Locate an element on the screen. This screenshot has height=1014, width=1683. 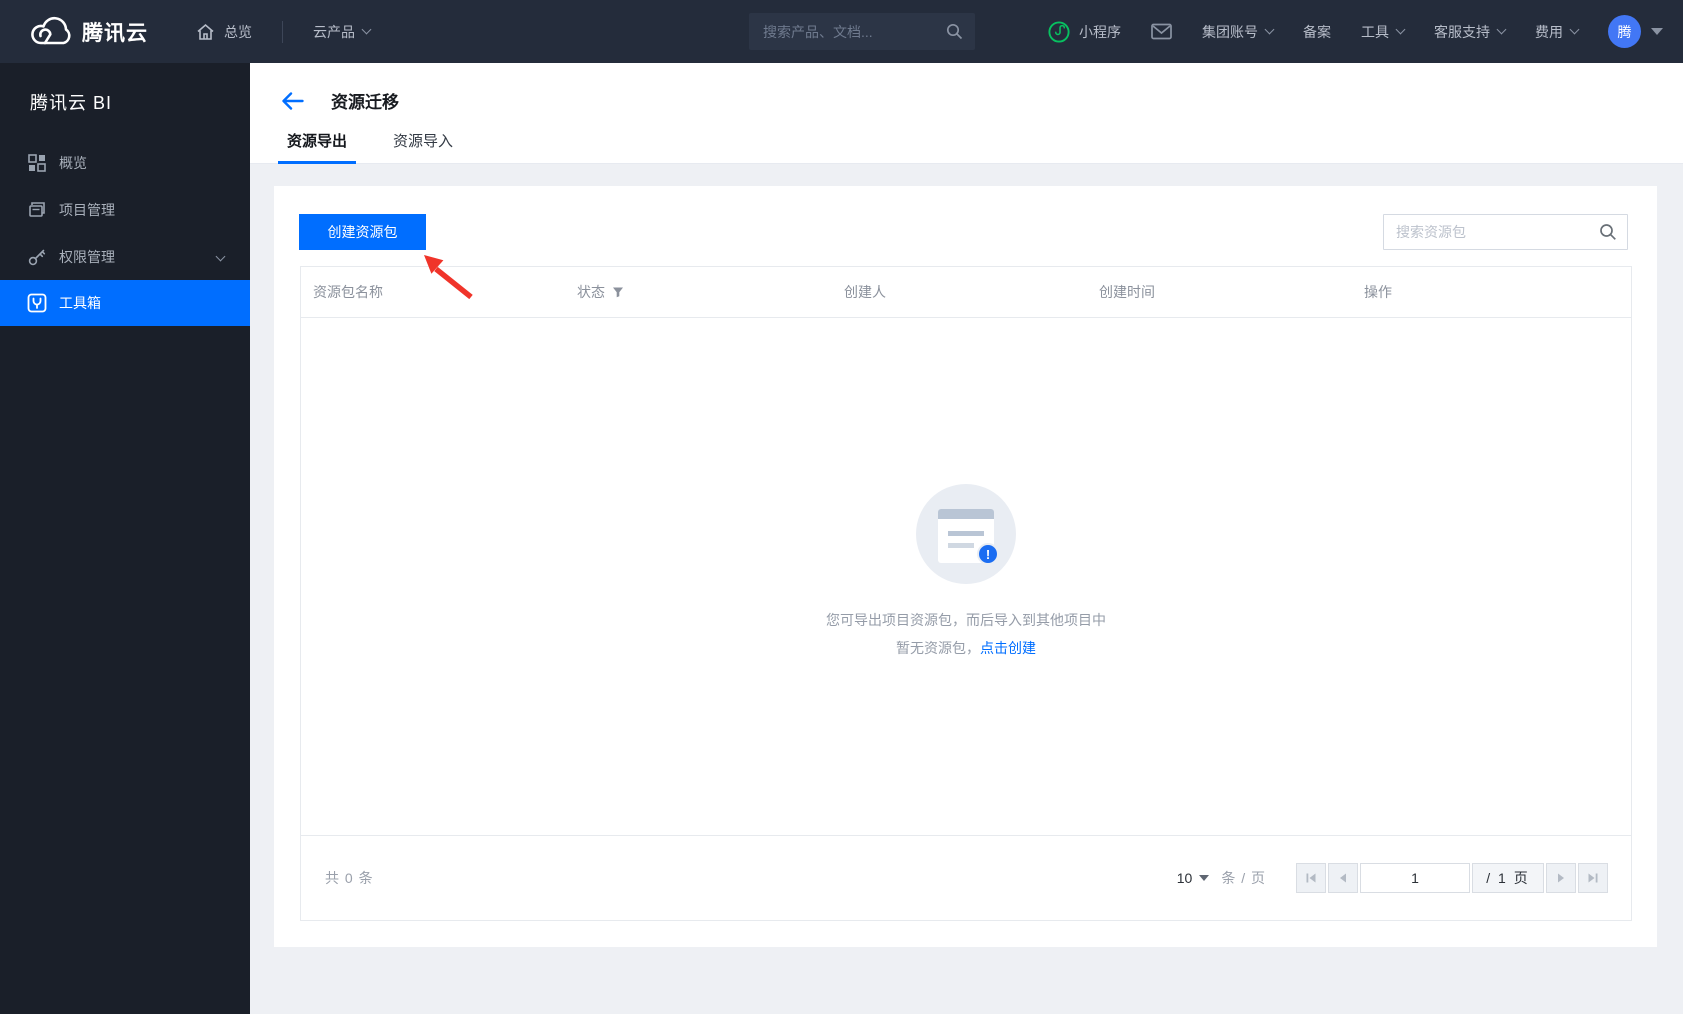
filter-icon is located at coordinates (618, 292).